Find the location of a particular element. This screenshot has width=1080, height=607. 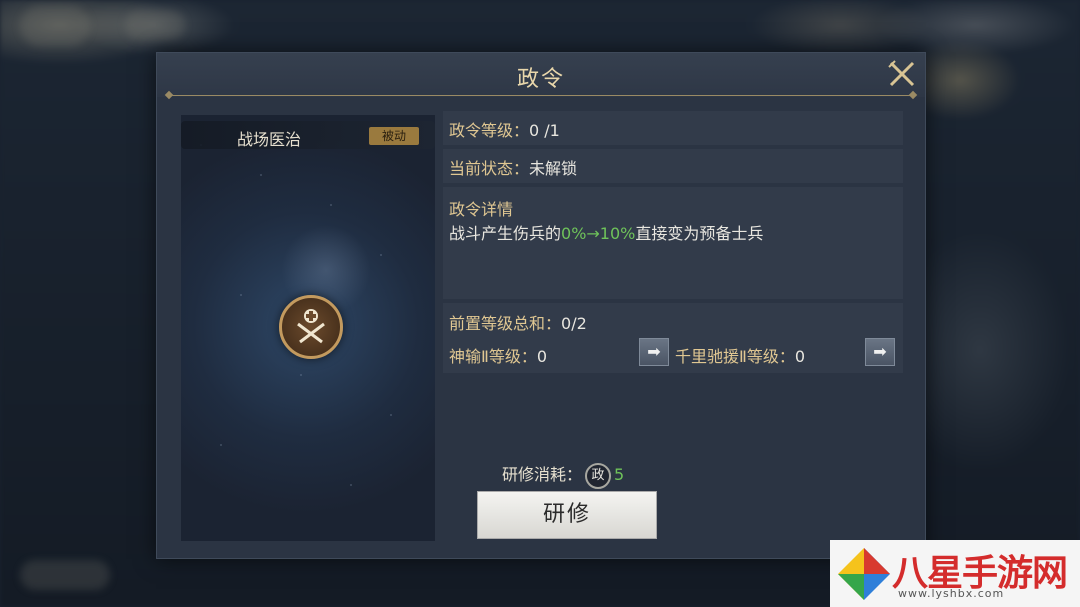

details-suffix: 直接变为预备士兵 is located at coordinates (699, 233).